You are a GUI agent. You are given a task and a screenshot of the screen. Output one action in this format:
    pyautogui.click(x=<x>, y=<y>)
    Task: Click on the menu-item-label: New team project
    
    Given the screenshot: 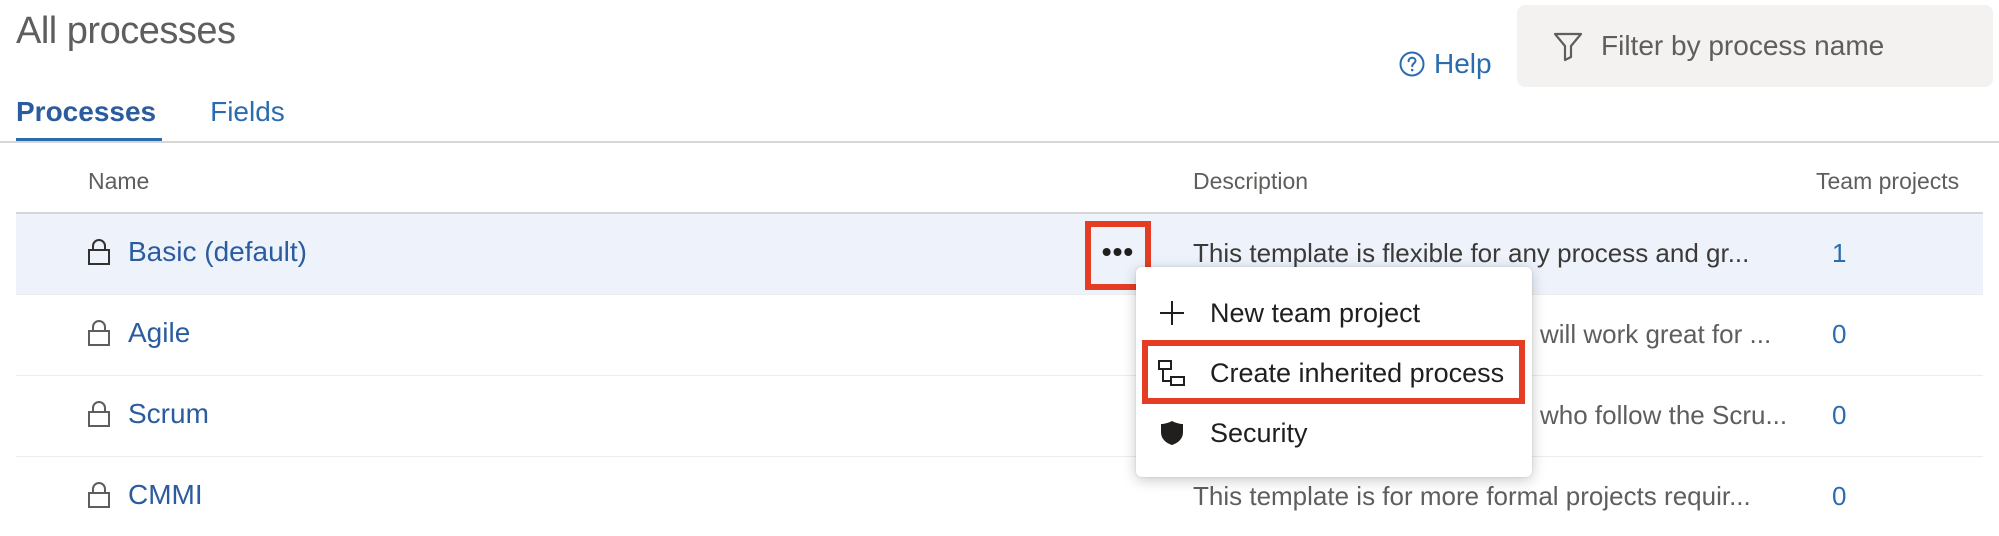 What is the action you would take?
    pyautogui.click(x=1315, y=312)
    